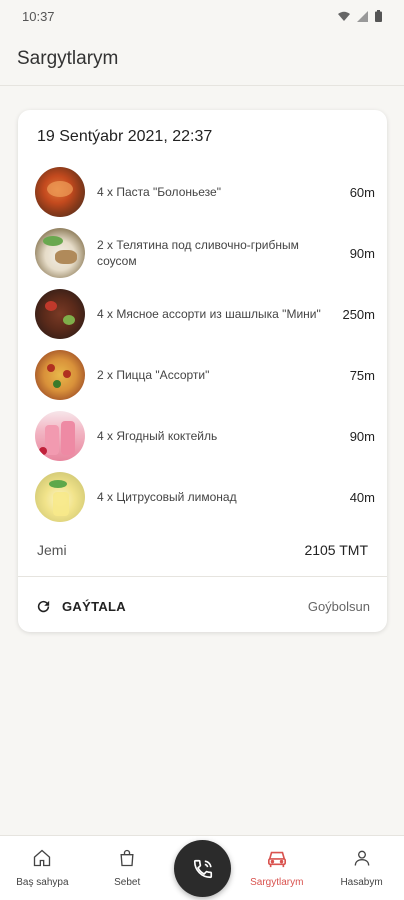 The image size is (404, 900). I want to click on berry-cocktail-image, so click(60, 436).